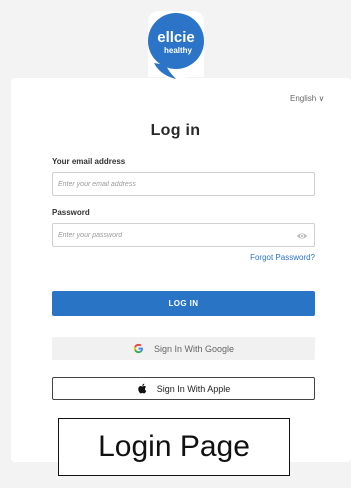 Image resolution: width=351 pixels, height=488 pixels. What do you see at coordinates (89, 161) in the screenshot?
I see `email-label: Your email address` at bounding box center [89, 161].